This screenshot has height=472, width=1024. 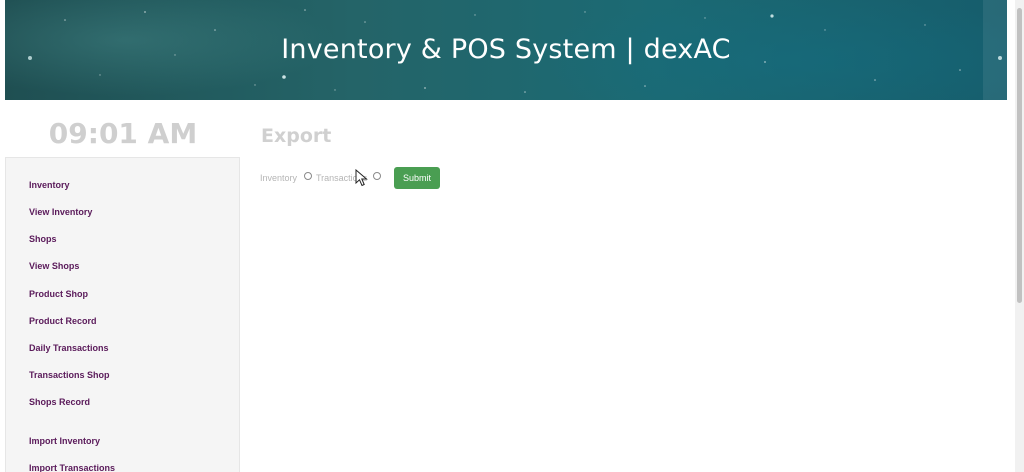 I want to click on sidebar-item-import-inventory: Import Inventory, so click(x=64, y=441).